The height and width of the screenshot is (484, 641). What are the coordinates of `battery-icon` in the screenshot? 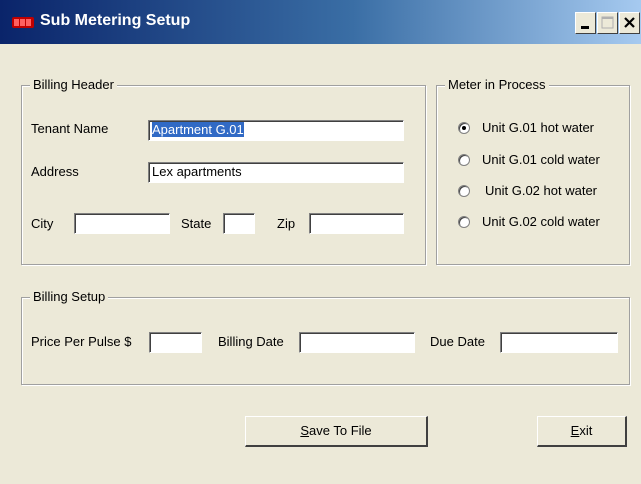 It's located at (23, 22).